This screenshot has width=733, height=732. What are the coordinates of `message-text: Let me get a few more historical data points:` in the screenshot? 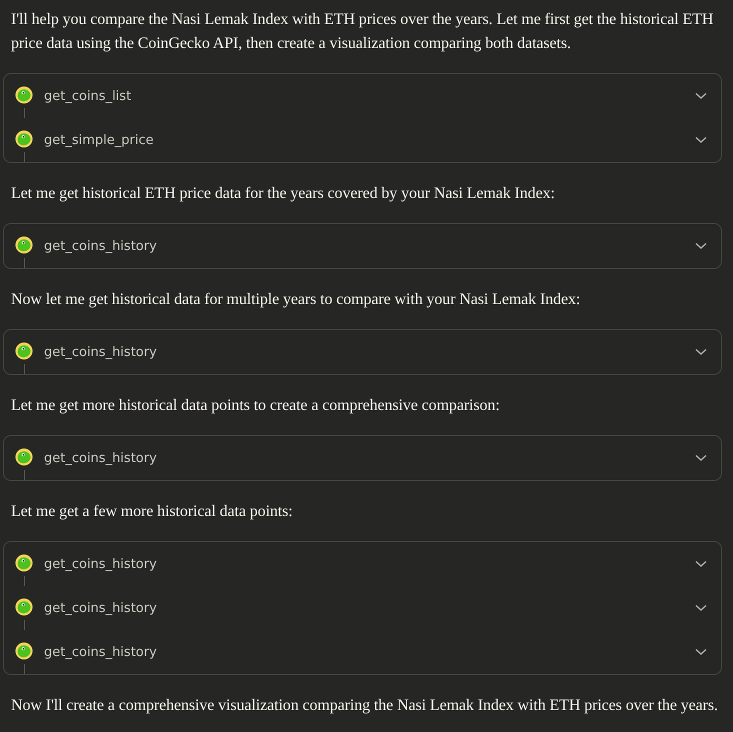 It's located at (152, 512).